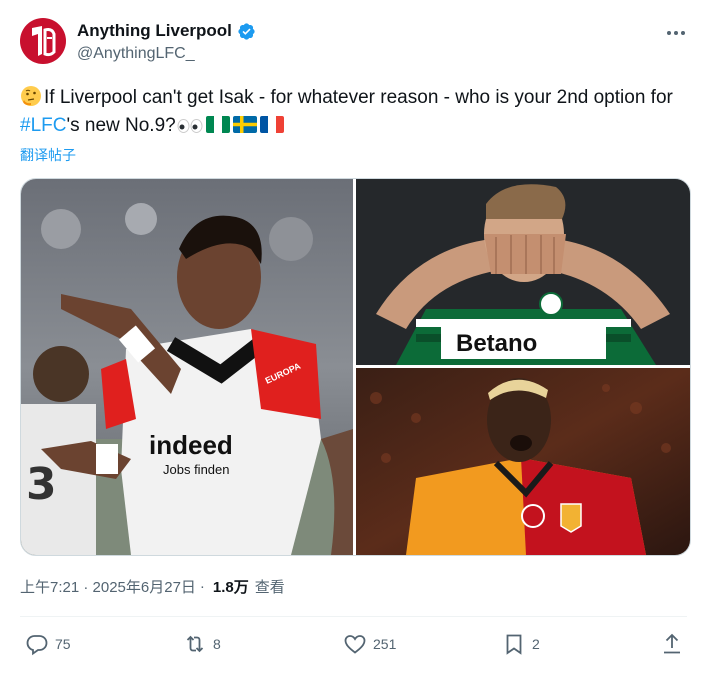 Image resolution: width=707 pixels, height=680 pixels. Describe the element at coordinates (246, 31) in the screenshot. I see `verified-badge-icon` at that location.